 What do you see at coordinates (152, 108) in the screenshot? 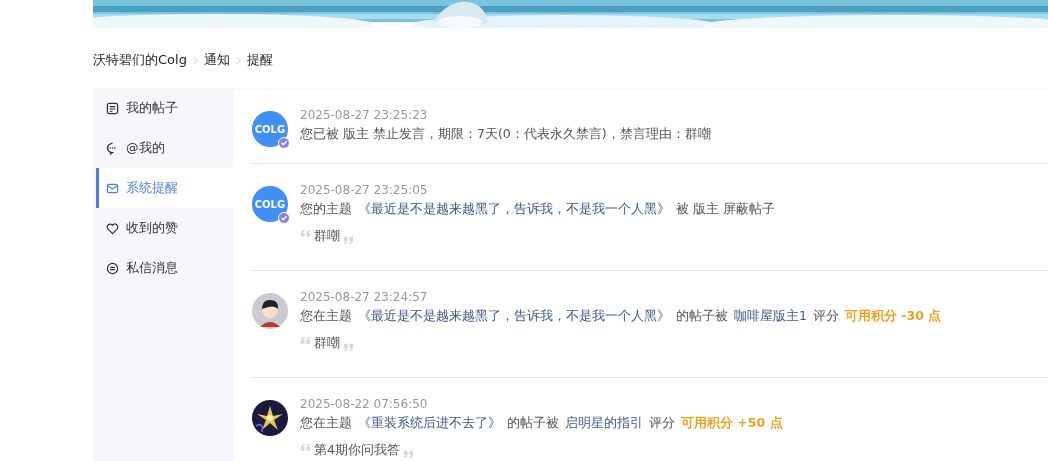
I see `sidebar-label: 我的帖子` at bounding box center [152, 108].